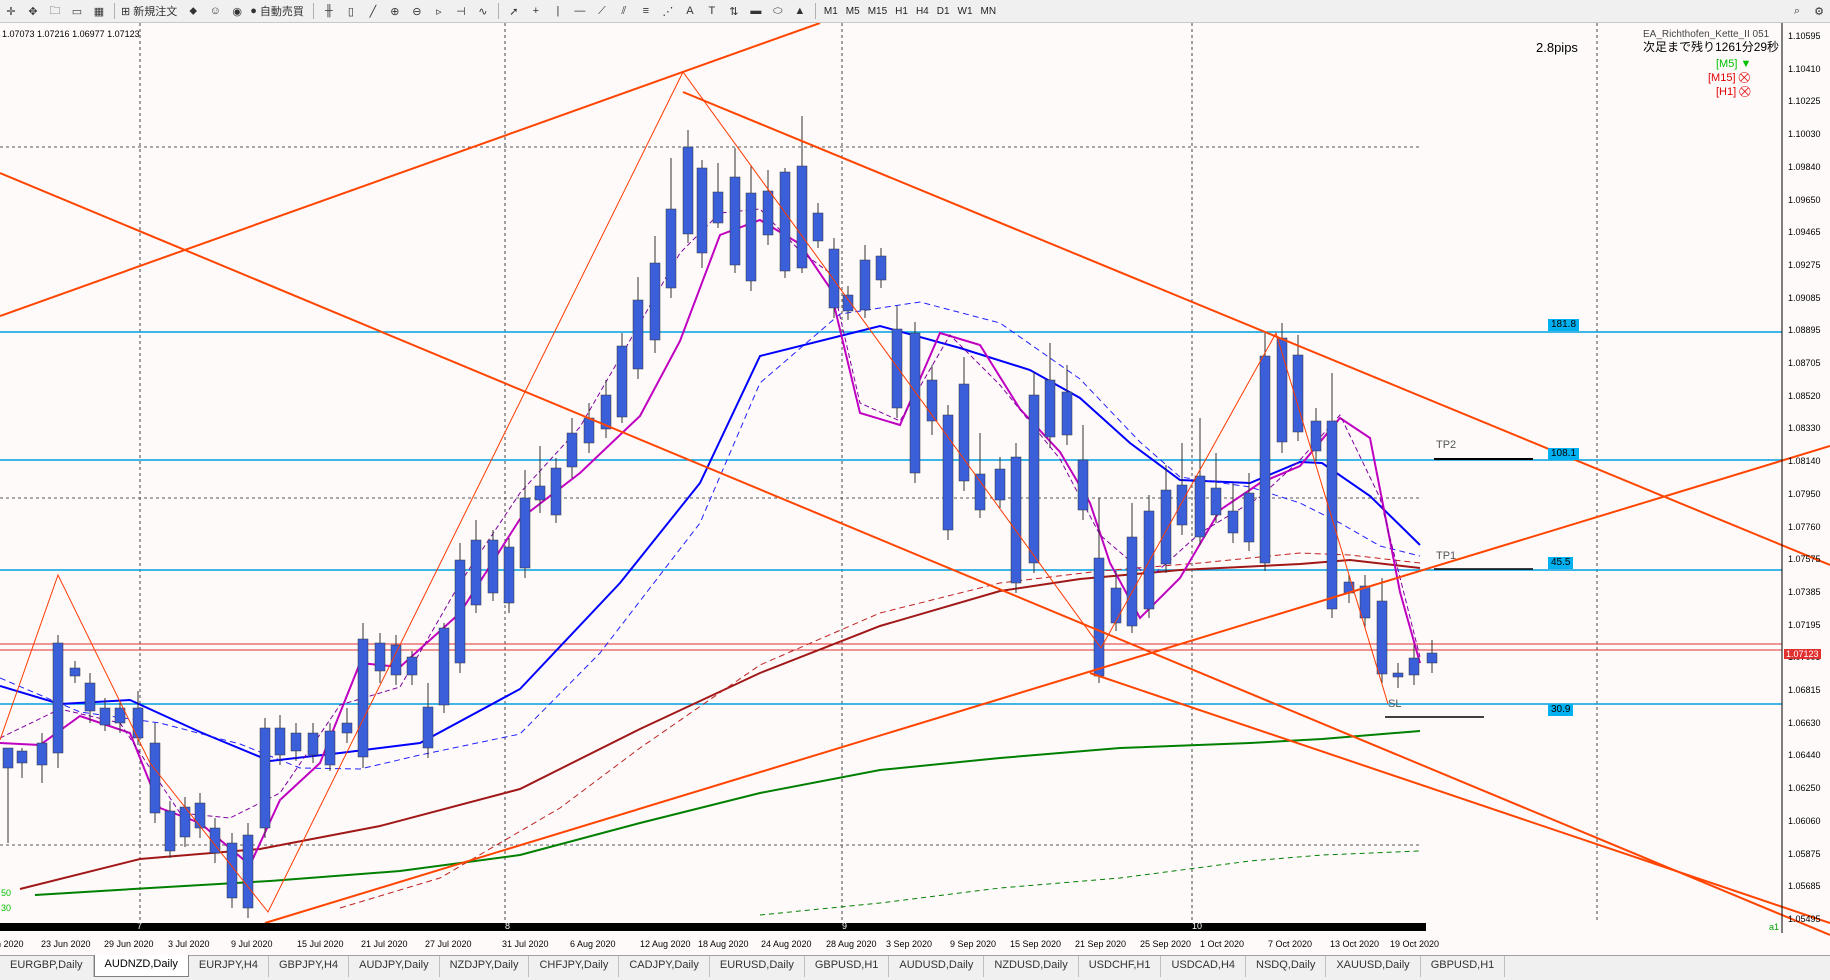 The width and height of the screenshot is (1830, 980). I want to click on symbol-tab: USDCAD,H4, so click(1204, 966).